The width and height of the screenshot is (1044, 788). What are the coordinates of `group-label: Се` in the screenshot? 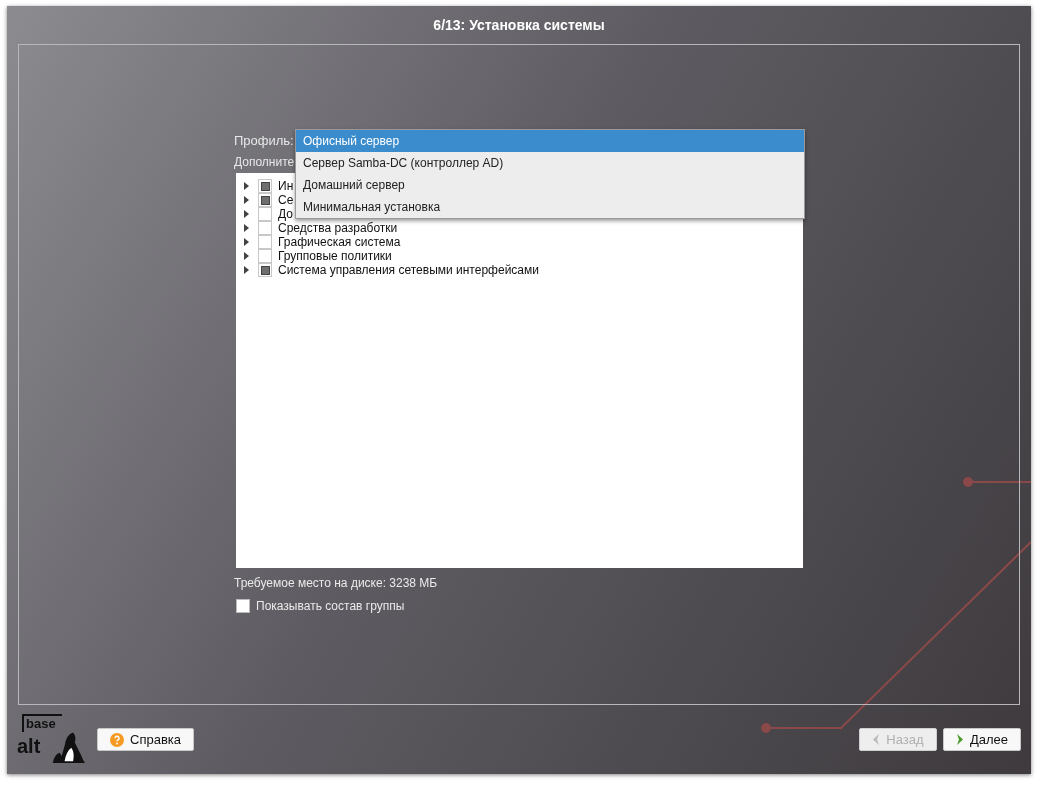 It's located at (286, 200).